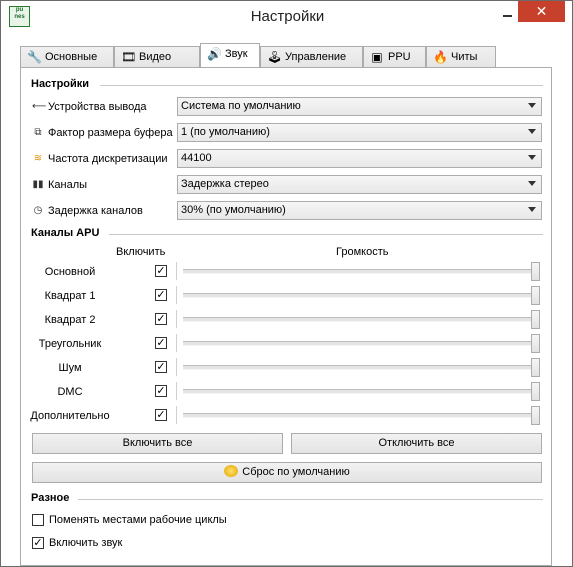  I want to click on disable-all-button: Отключить все, so click(416, 443).